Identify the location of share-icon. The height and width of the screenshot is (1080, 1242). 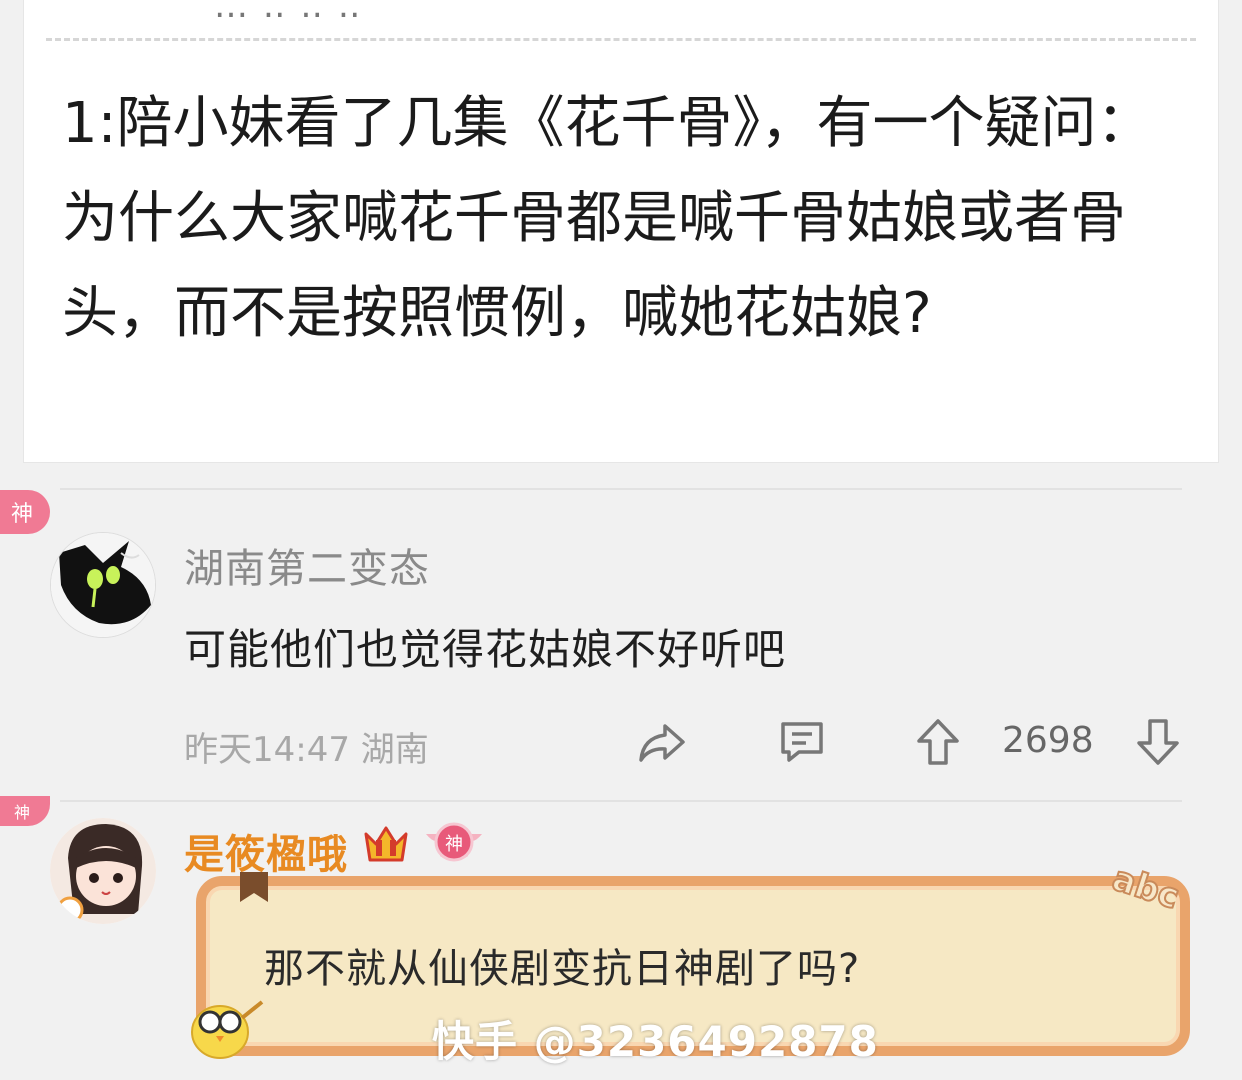
(662, 743).